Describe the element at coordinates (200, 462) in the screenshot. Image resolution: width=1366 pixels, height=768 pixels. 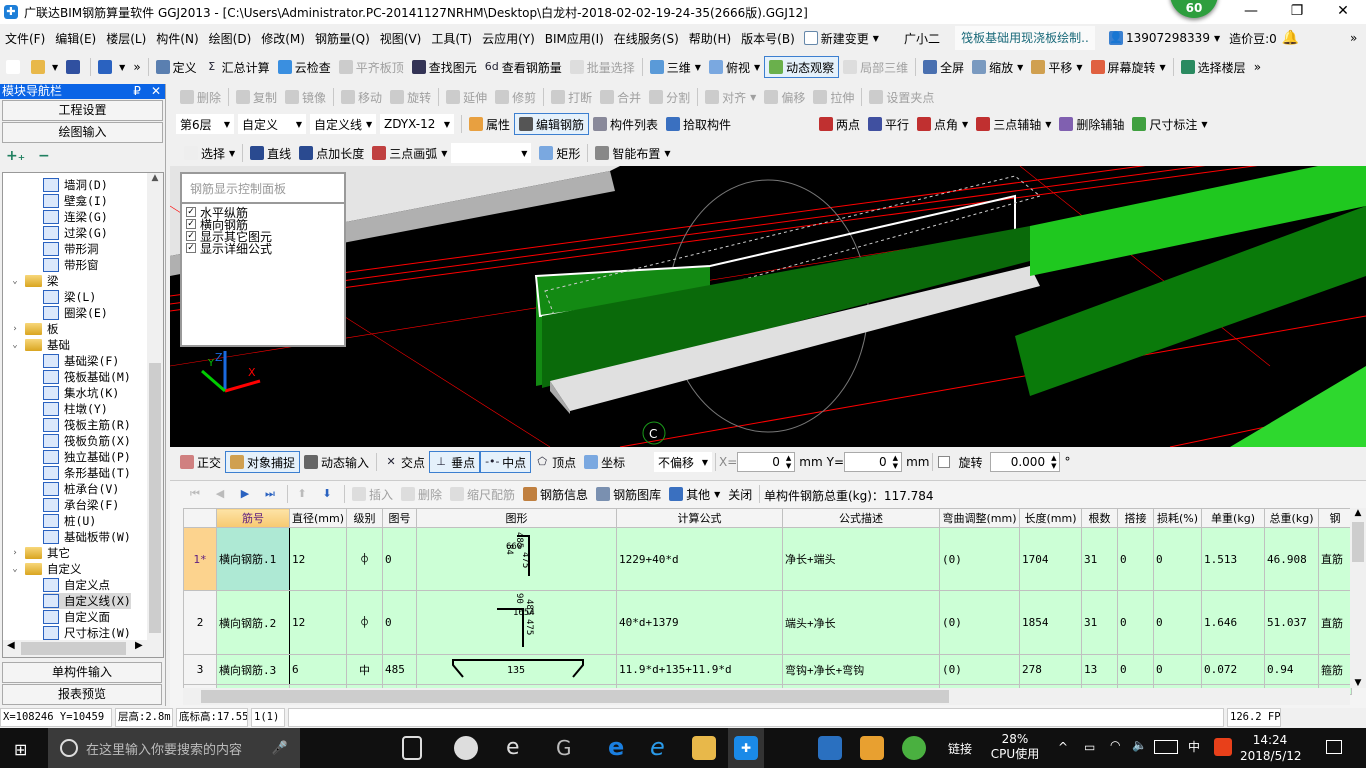
I see `ortho-button: 正交` at that location.